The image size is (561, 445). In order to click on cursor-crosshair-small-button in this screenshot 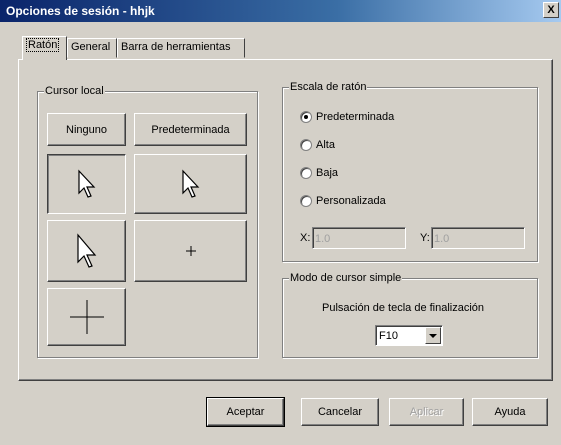, I will do `click(190, 251)`.